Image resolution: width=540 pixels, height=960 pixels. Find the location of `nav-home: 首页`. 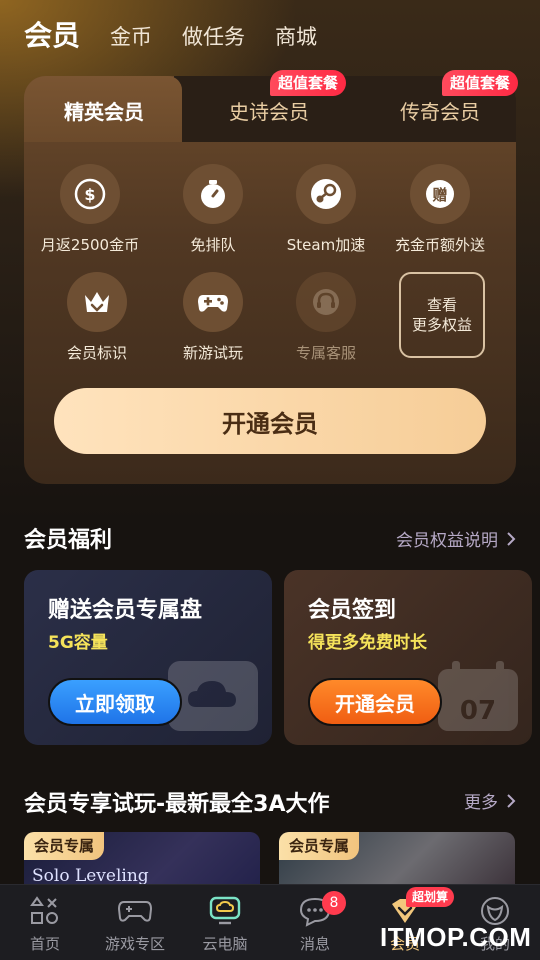

nav-home: 首页 is located at coordinates (45, 923).